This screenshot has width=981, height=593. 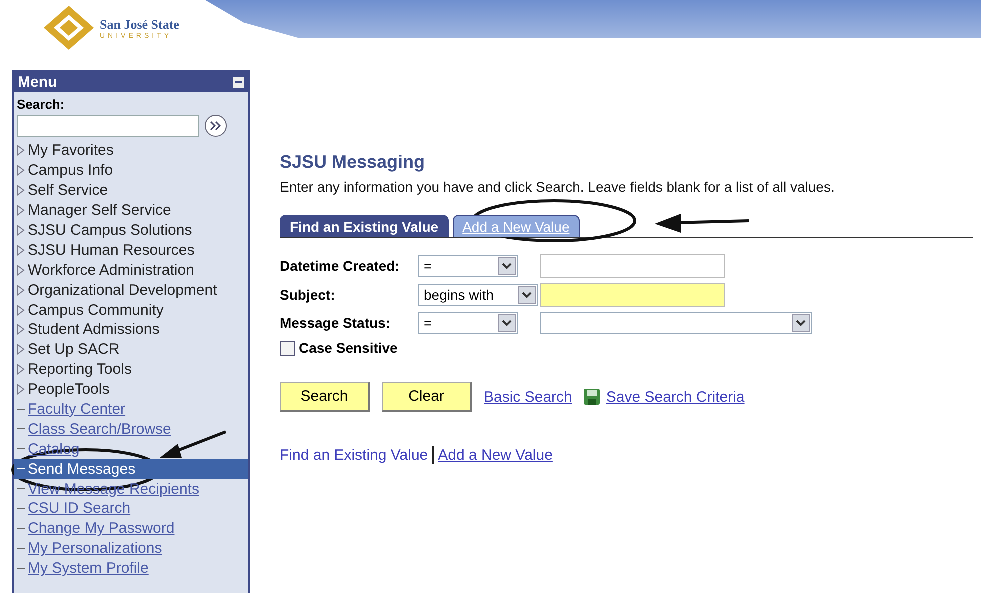 I want to click on tab: Find an Existing Value, so click(x=364, y=226).